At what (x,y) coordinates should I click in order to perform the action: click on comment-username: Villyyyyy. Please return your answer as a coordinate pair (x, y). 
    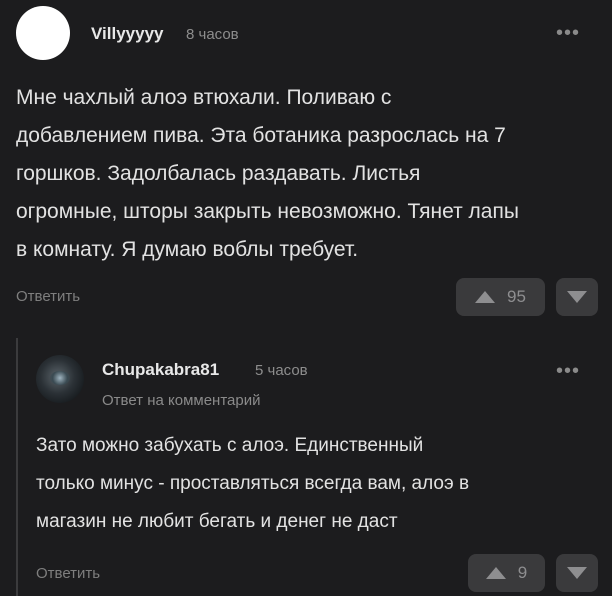
    Looking at the image, I should click on (127, 34).